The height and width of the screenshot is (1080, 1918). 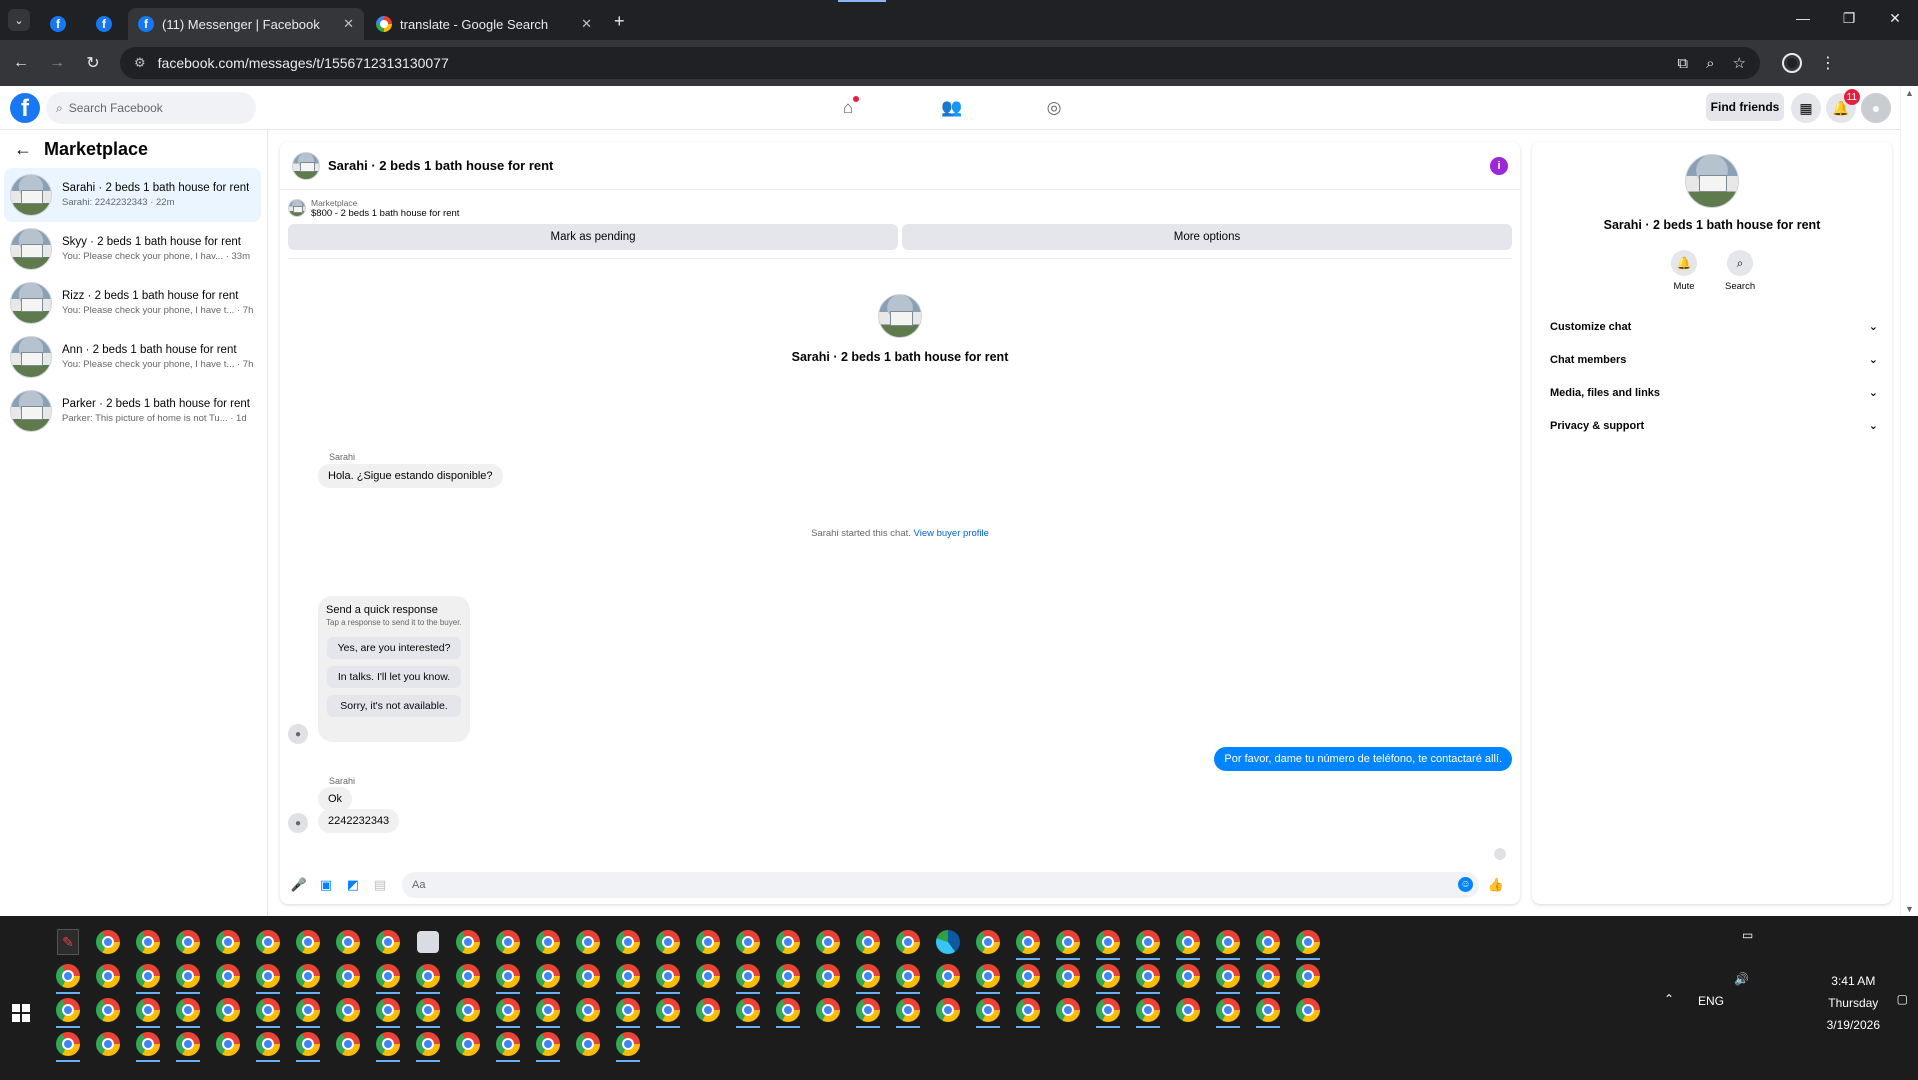 I want to click on quick-response-option: Sorry, it's not available., so click(x=394, y=706).